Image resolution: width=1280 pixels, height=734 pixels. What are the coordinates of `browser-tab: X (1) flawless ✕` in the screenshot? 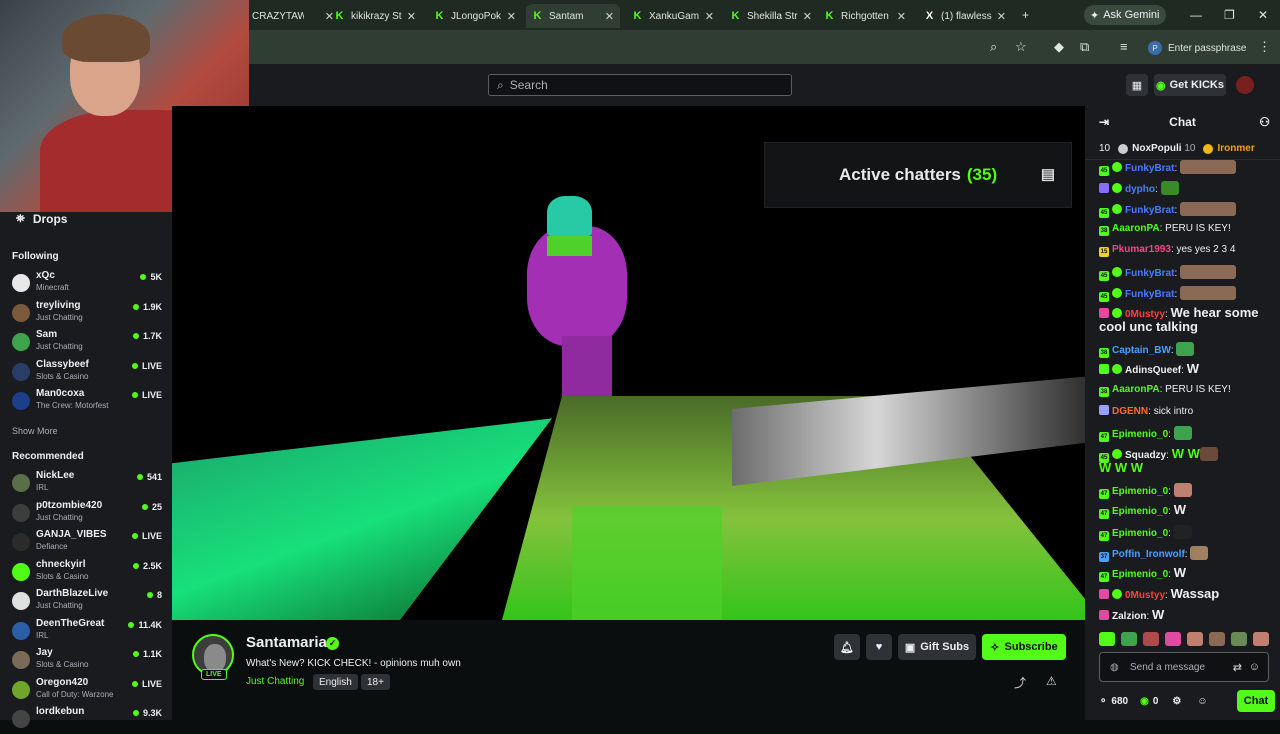 It's located at (965, 16).